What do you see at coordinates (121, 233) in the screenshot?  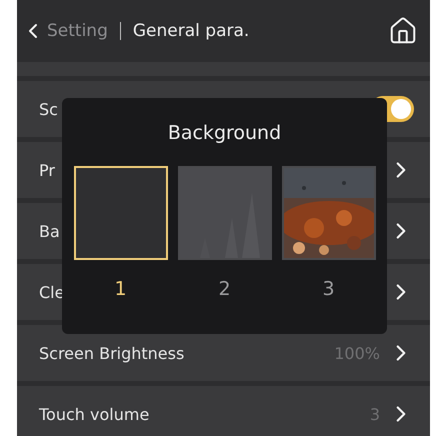 I see `background-option: 1` at bounding box center [121, 233].